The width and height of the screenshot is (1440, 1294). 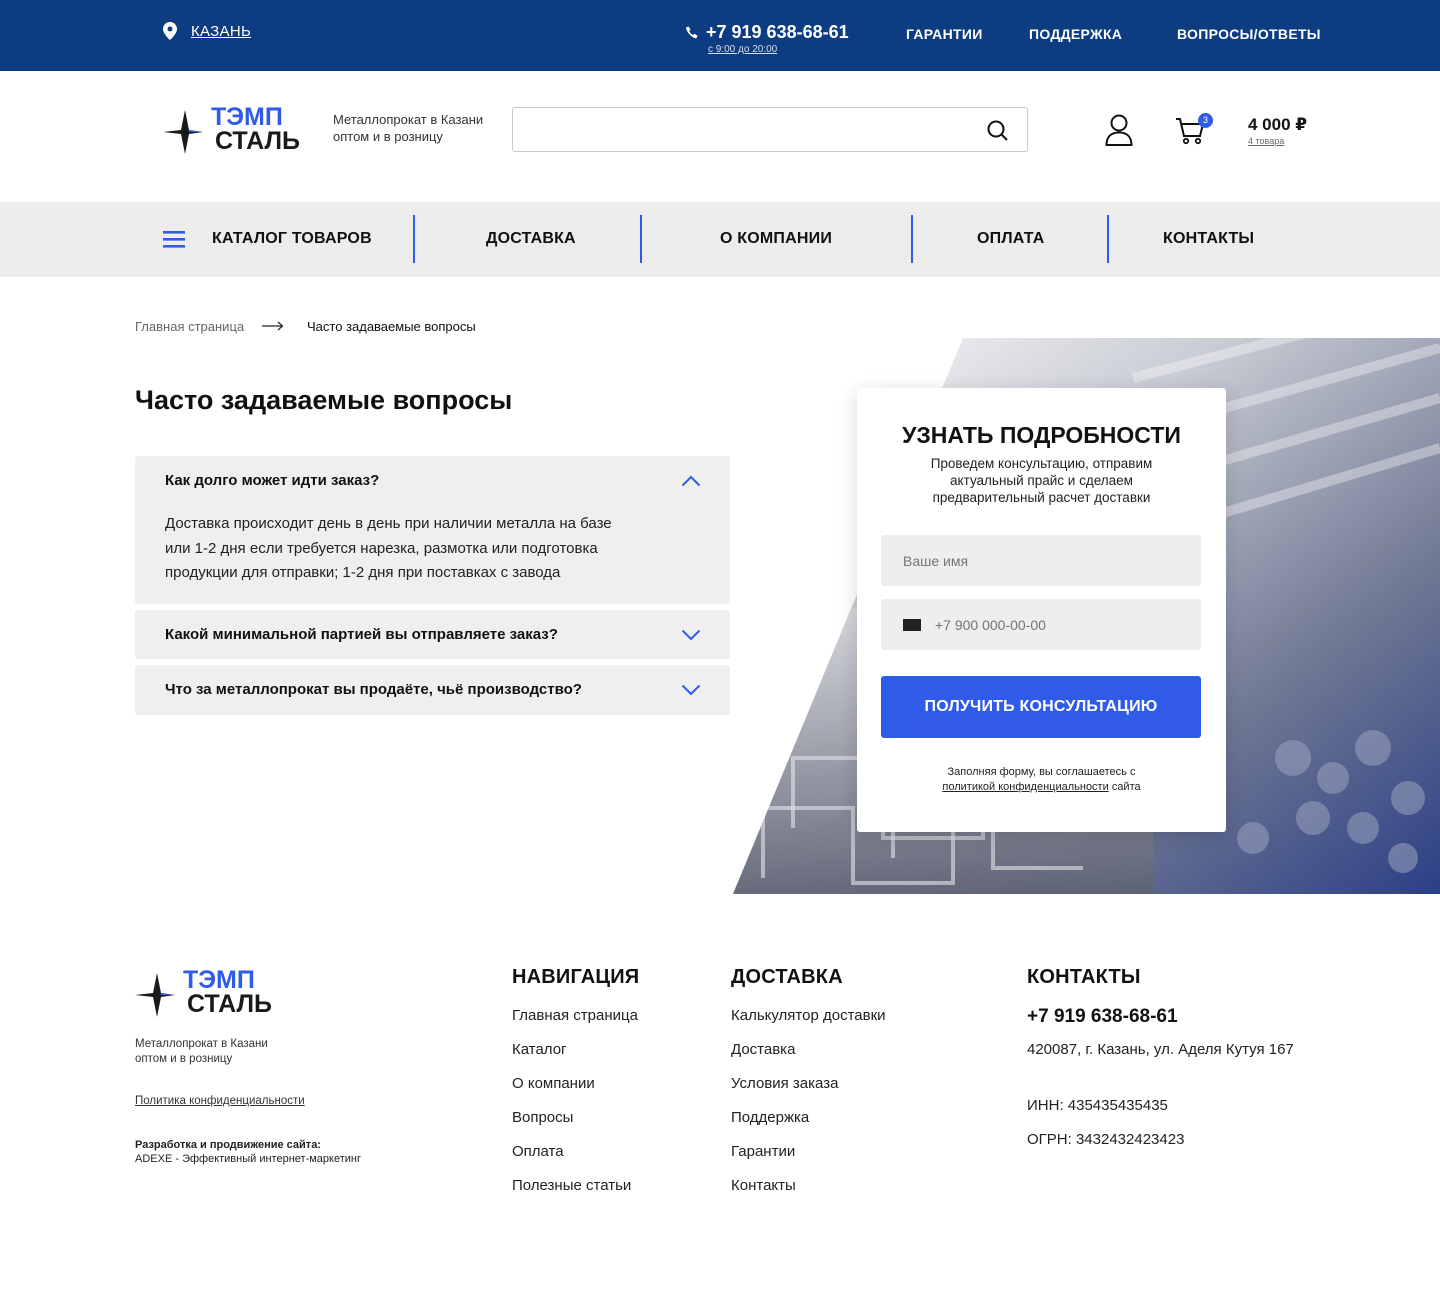 I want to click on footer-tagline: Металлопрокат в Казани оптом и в розницу, so click(x=201, y=1051).